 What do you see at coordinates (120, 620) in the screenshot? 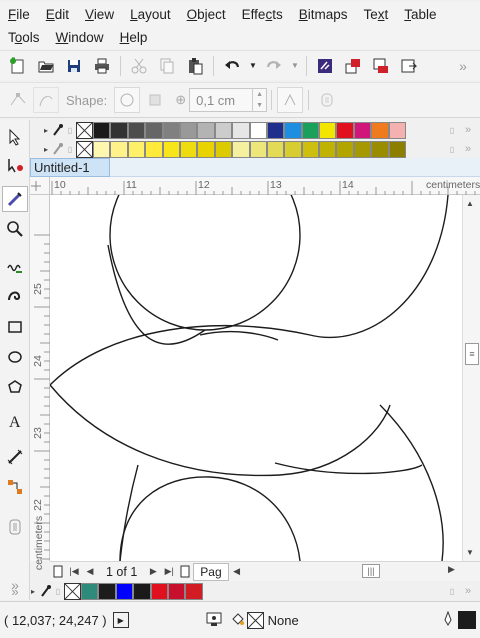
I see `status-expand-icon: ▶` at bounding box center [120, 620].